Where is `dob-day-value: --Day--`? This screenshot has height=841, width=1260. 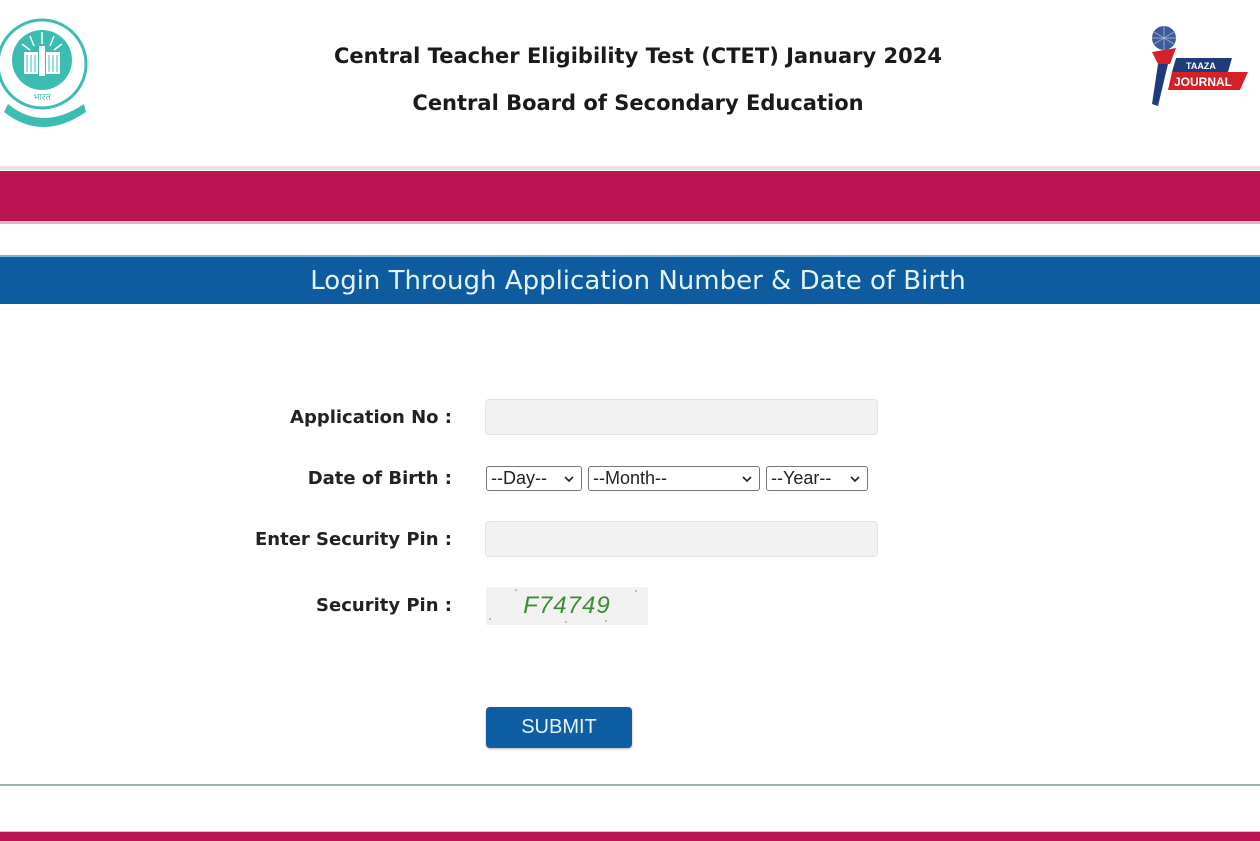 dob-day-value: --Day-- is located at coordinates (519, 478).